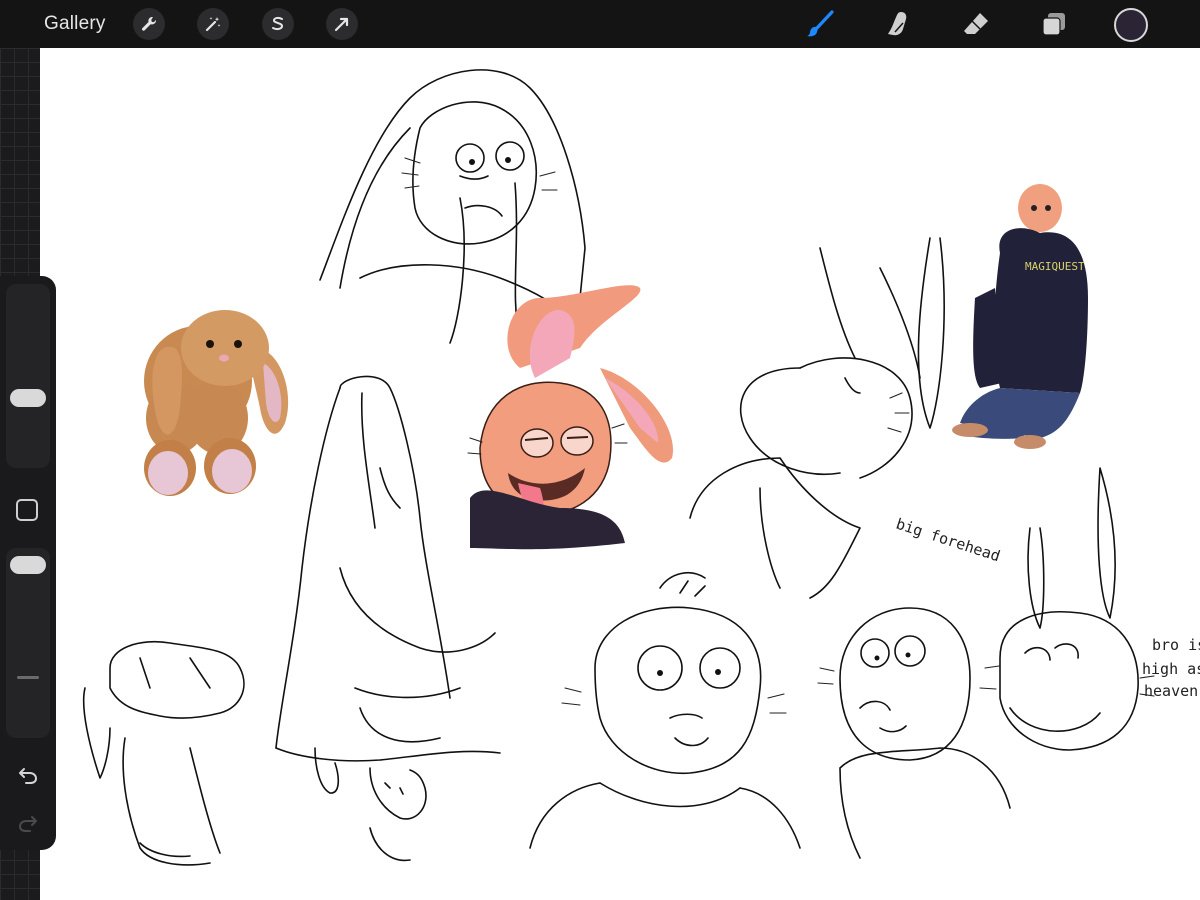 The width and height of the screenshot is (1200, 900). I want to click on selection-s-icon, so click(278, 24).